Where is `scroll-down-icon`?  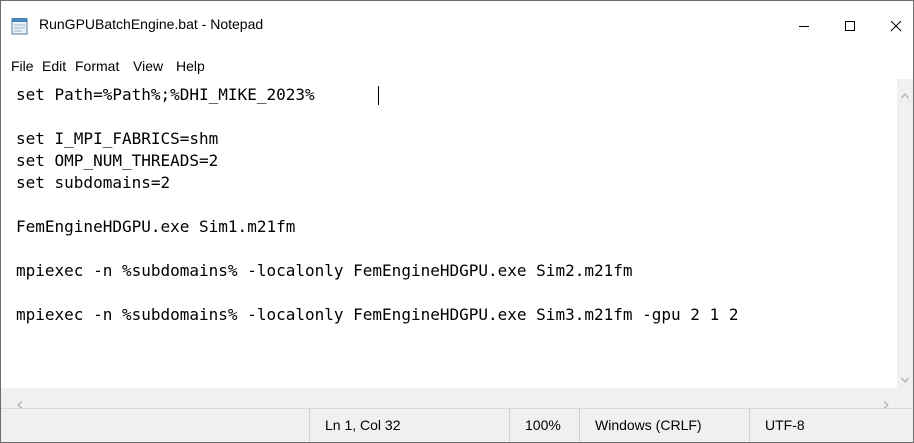 scroll-down-icon is located at coordinates (905, 377).